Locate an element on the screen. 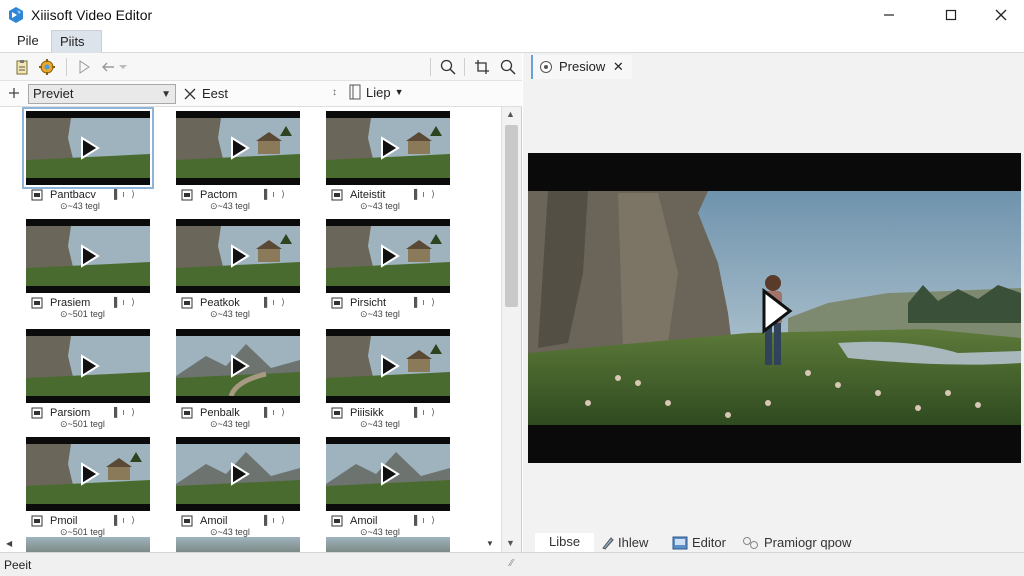 This screenshot has width=1024, height=576. clear-filter-button: Eest is located at coordinates (206, 93).